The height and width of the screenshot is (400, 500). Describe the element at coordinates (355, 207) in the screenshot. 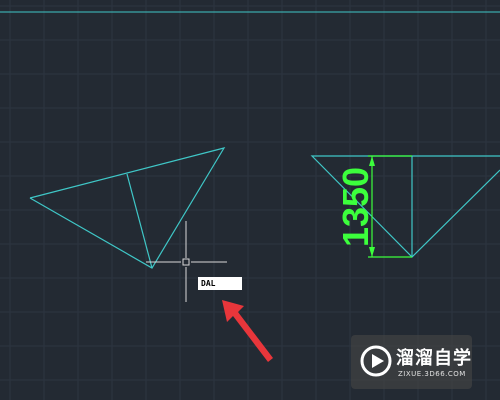

I see `dimension-text: 1350` at that location.